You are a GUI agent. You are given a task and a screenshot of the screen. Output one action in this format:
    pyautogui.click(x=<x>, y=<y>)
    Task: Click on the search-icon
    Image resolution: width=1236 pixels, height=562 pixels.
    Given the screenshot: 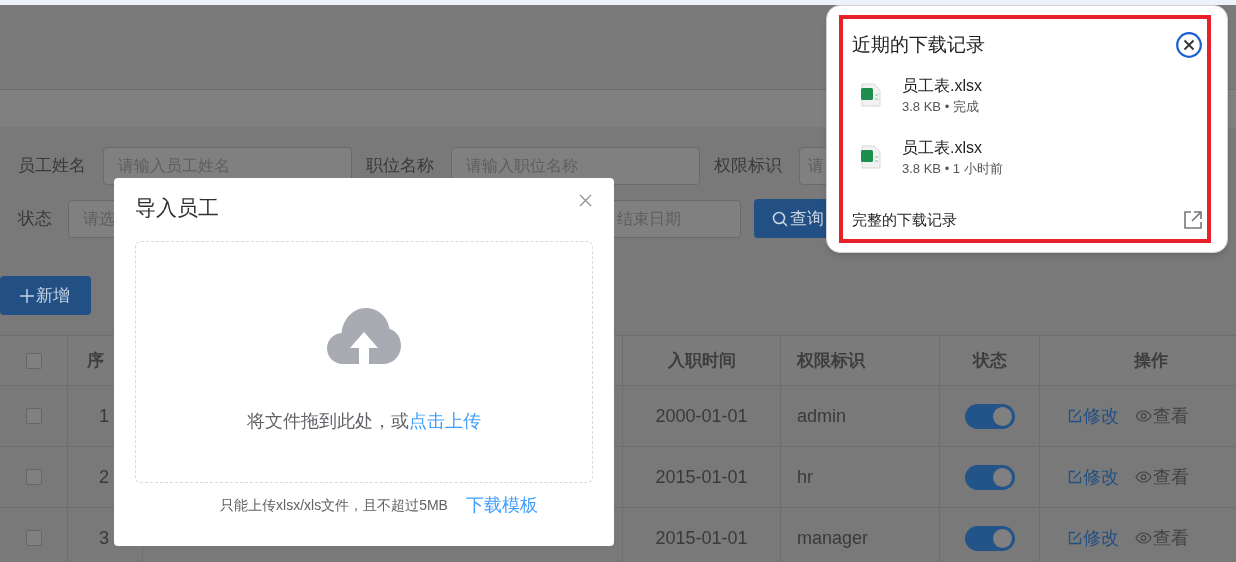 What is the action you would take?
    pyautogui.click(x=780, y=218)
    